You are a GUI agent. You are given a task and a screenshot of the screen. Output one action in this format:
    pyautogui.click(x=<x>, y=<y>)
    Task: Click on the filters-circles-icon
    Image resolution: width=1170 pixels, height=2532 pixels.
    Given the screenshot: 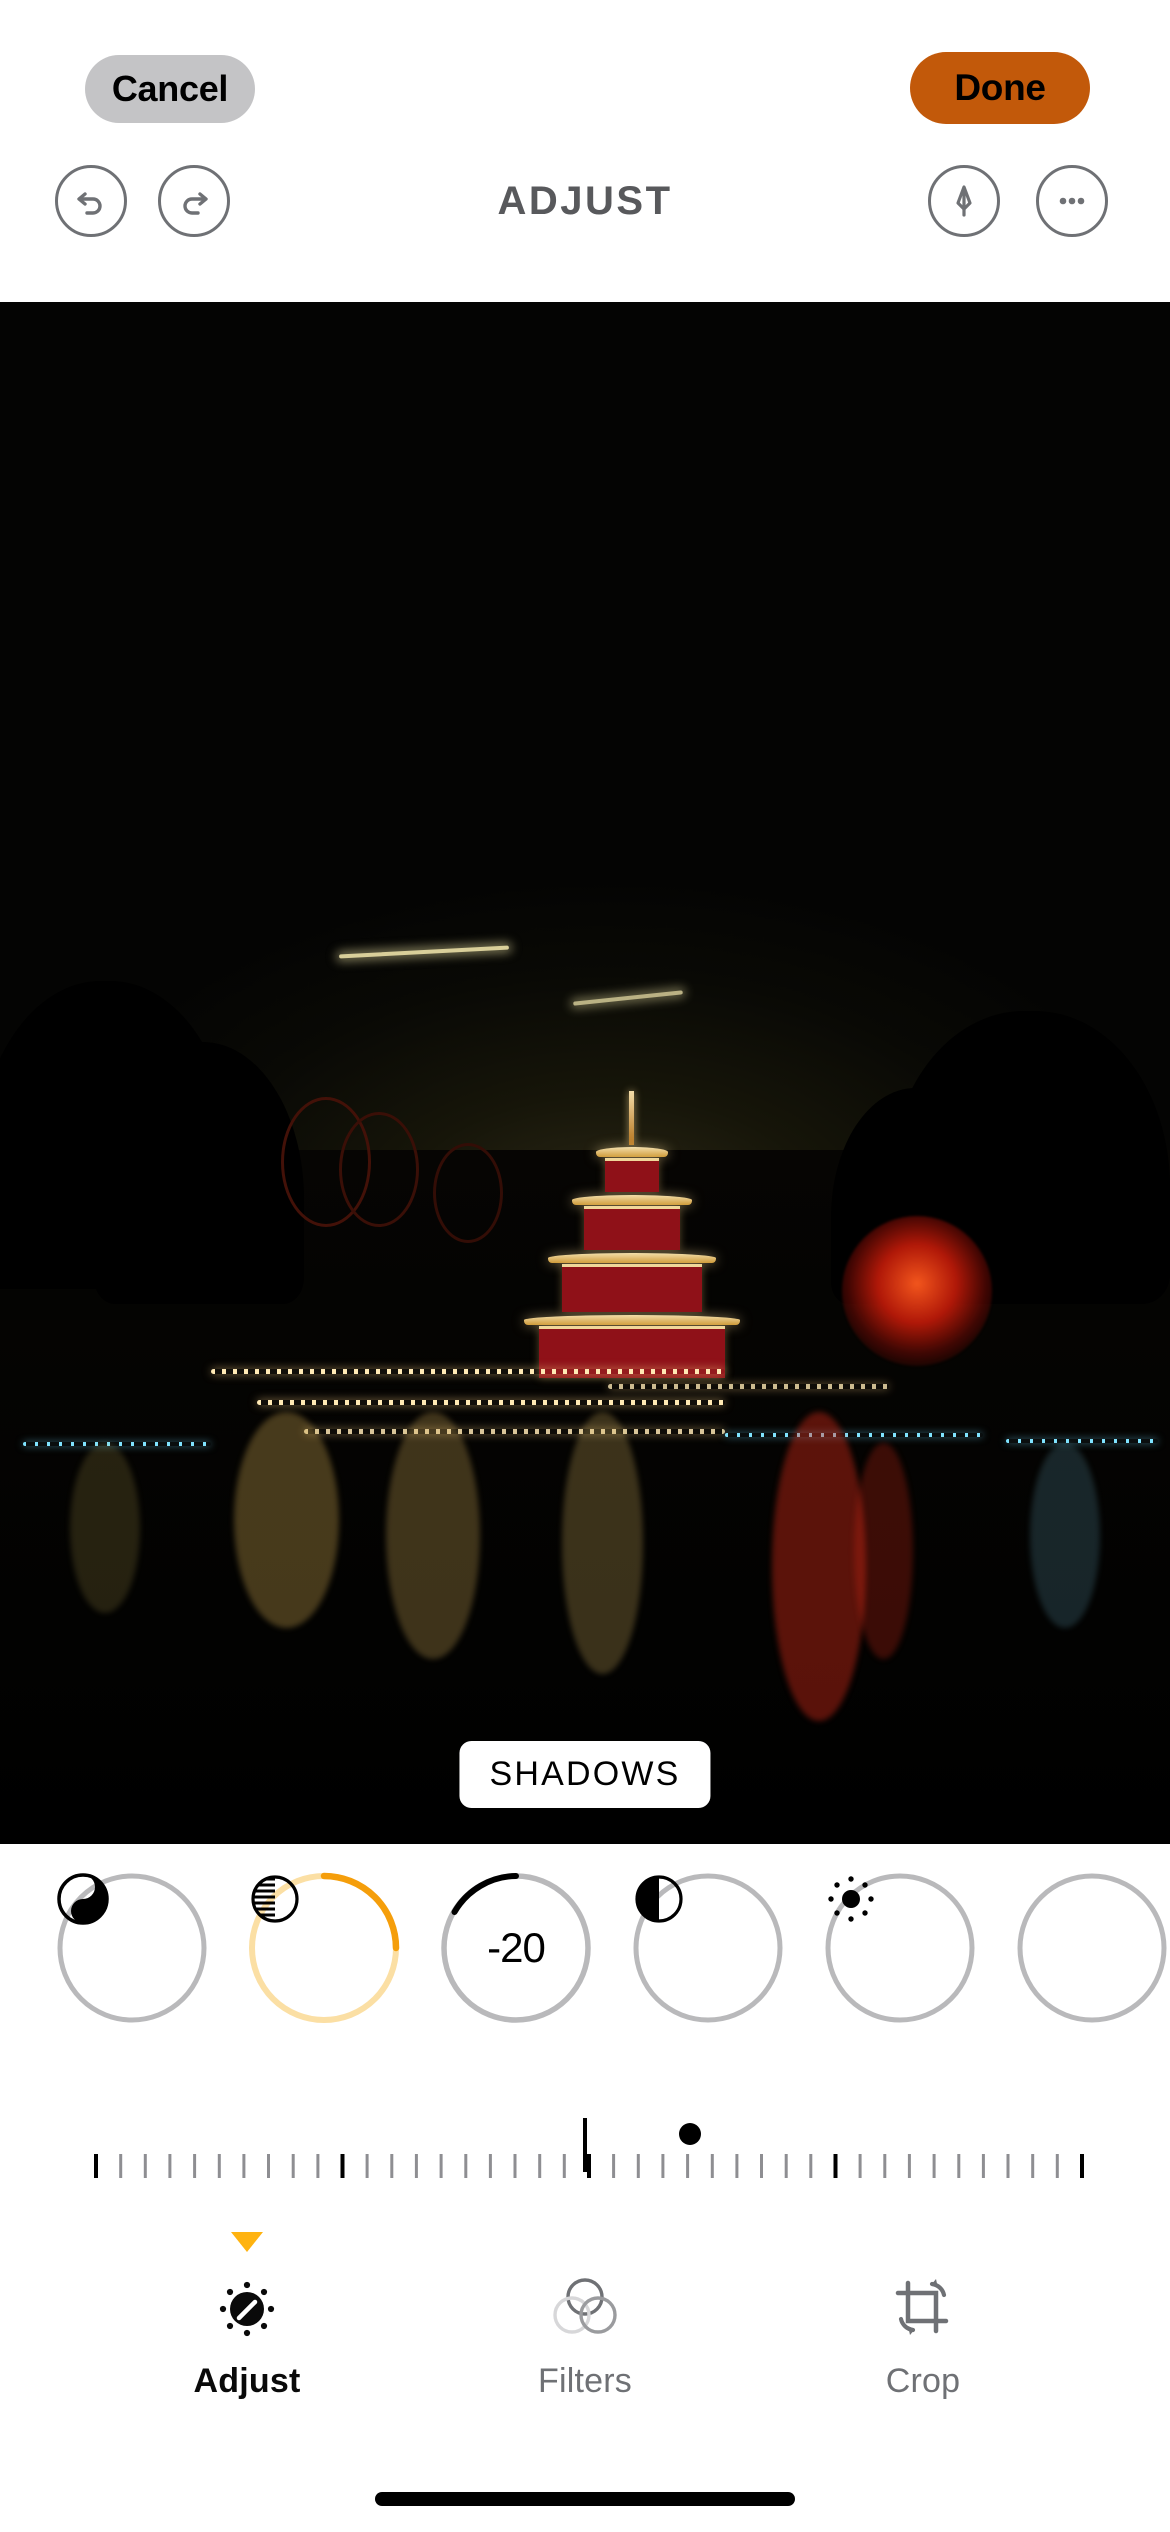 What is the action you would take?
    pyautogui.click(x=585, y=2308)
    